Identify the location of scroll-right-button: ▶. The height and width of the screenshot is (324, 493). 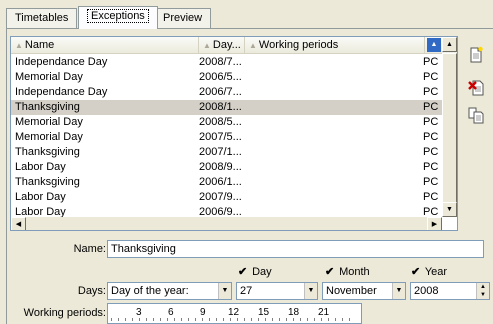
(434, 223).